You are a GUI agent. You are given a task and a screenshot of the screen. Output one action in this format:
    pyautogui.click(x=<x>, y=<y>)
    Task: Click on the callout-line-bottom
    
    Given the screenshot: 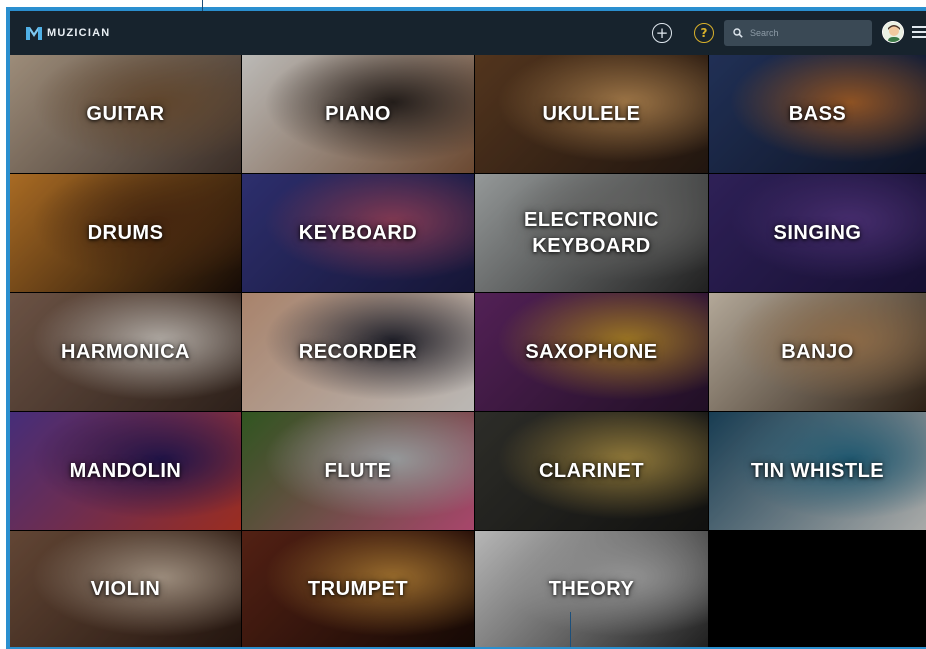 What is the action you would take?
    pyautogui.click(x=570, y=629)
    